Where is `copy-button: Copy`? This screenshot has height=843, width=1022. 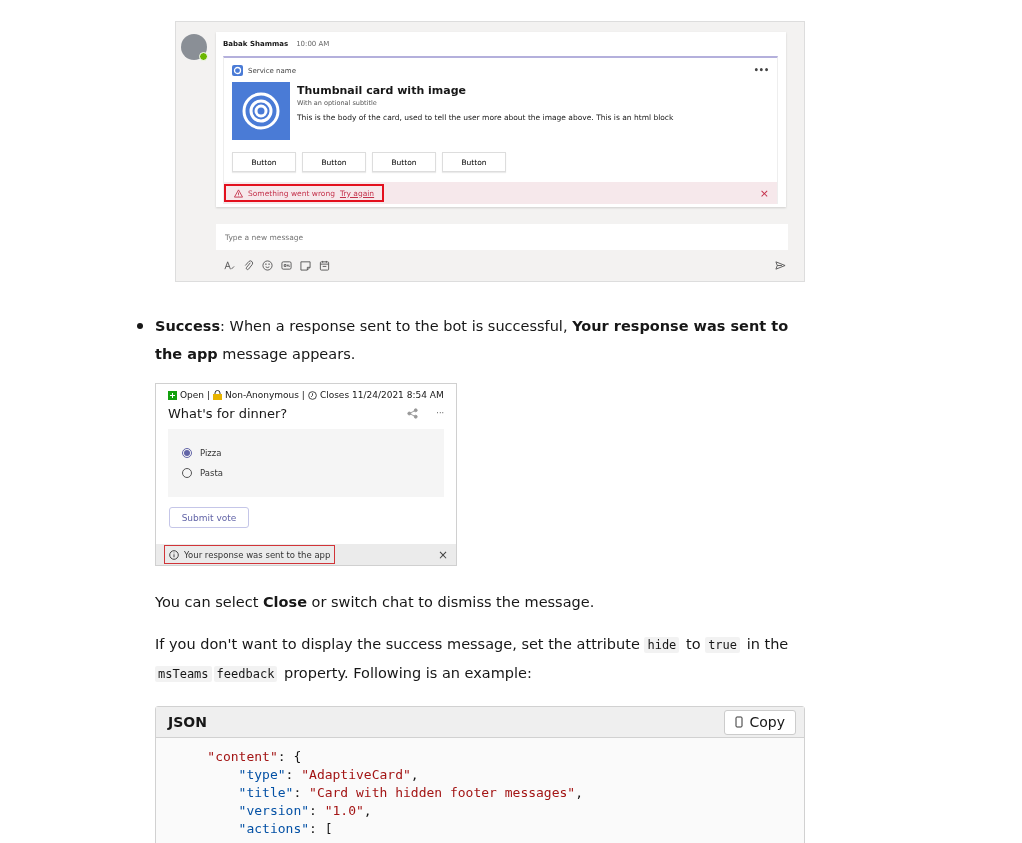 copy-button: Copy is located at coordinates (760, 722).